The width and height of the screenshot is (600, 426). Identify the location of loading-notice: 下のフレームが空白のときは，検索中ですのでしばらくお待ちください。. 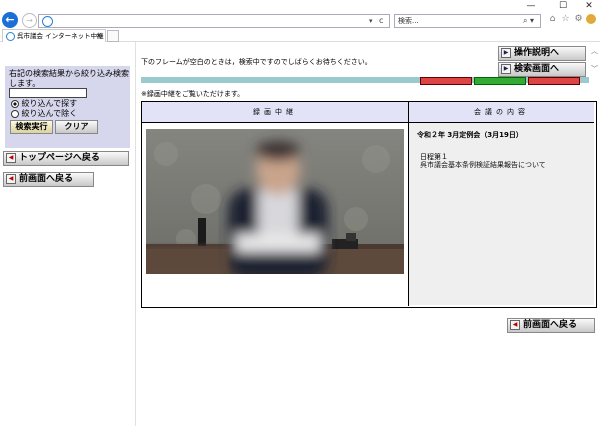
(256, 62).